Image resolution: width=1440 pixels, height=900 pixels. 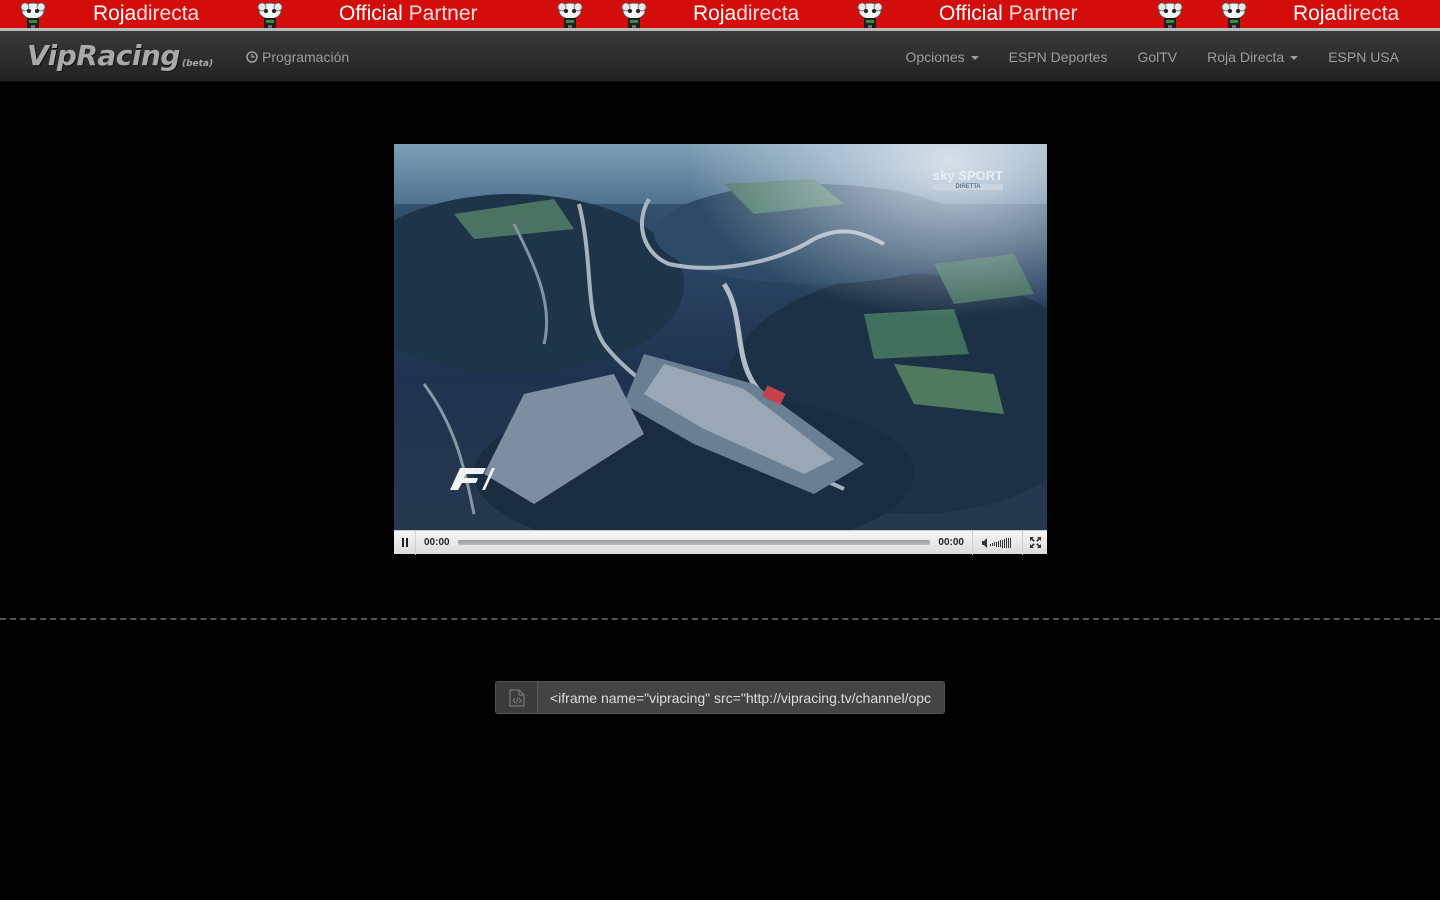 I want to click on embed-code-addon, so click(x=517, y=697).